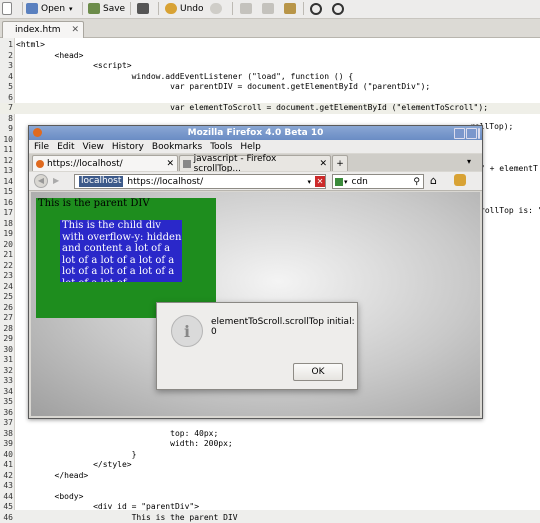 The image size is (540, 523). I want to click on copy-button, so click(269, 8).